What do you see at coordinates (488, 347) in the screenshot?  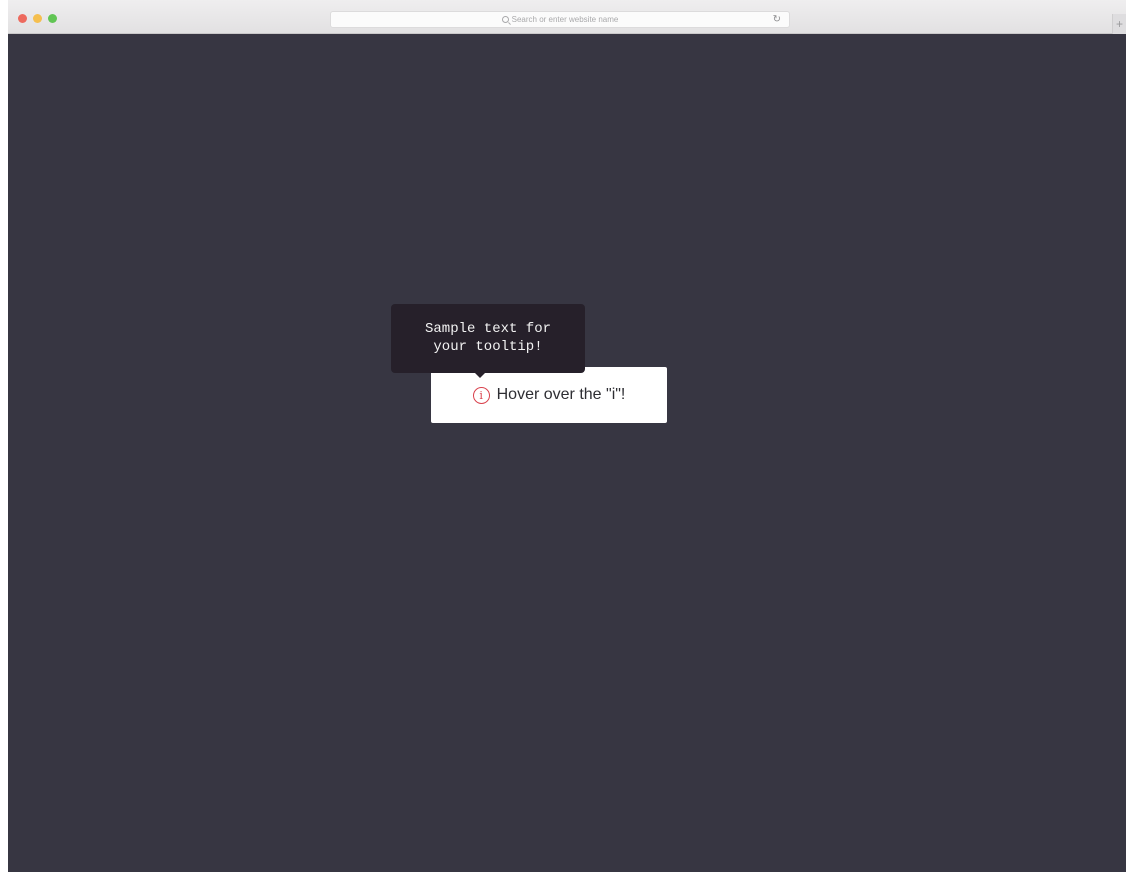 I see `tooltip-text-line-2: your tooltip!` at bounding box center [488, 347].